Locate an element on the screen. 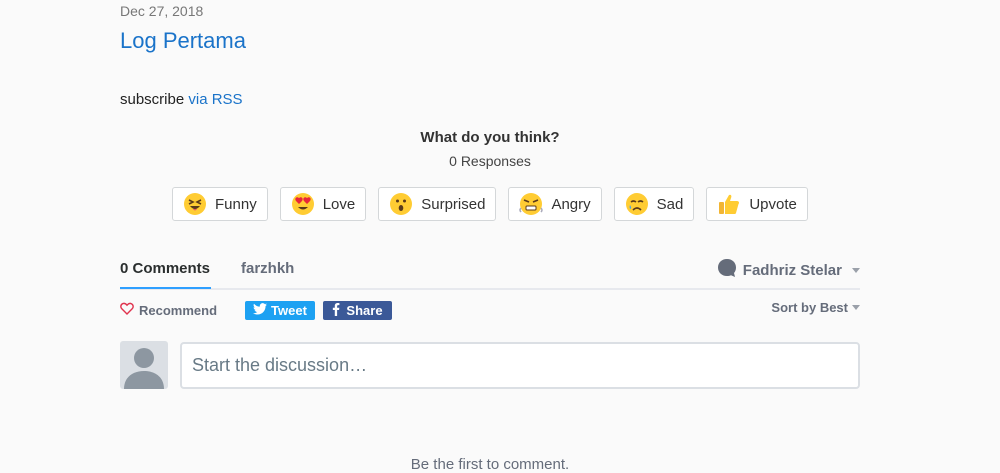 The image size is (1000, 473). reaction-surprised-button: Surprised is located at coordinates (437, 204).